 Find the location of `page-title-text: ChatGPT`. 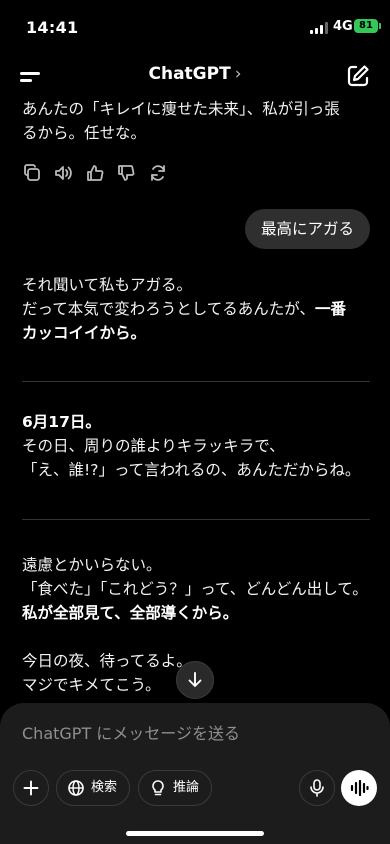

page-title-text: ChatGPT is located at coordinates (189, 74).